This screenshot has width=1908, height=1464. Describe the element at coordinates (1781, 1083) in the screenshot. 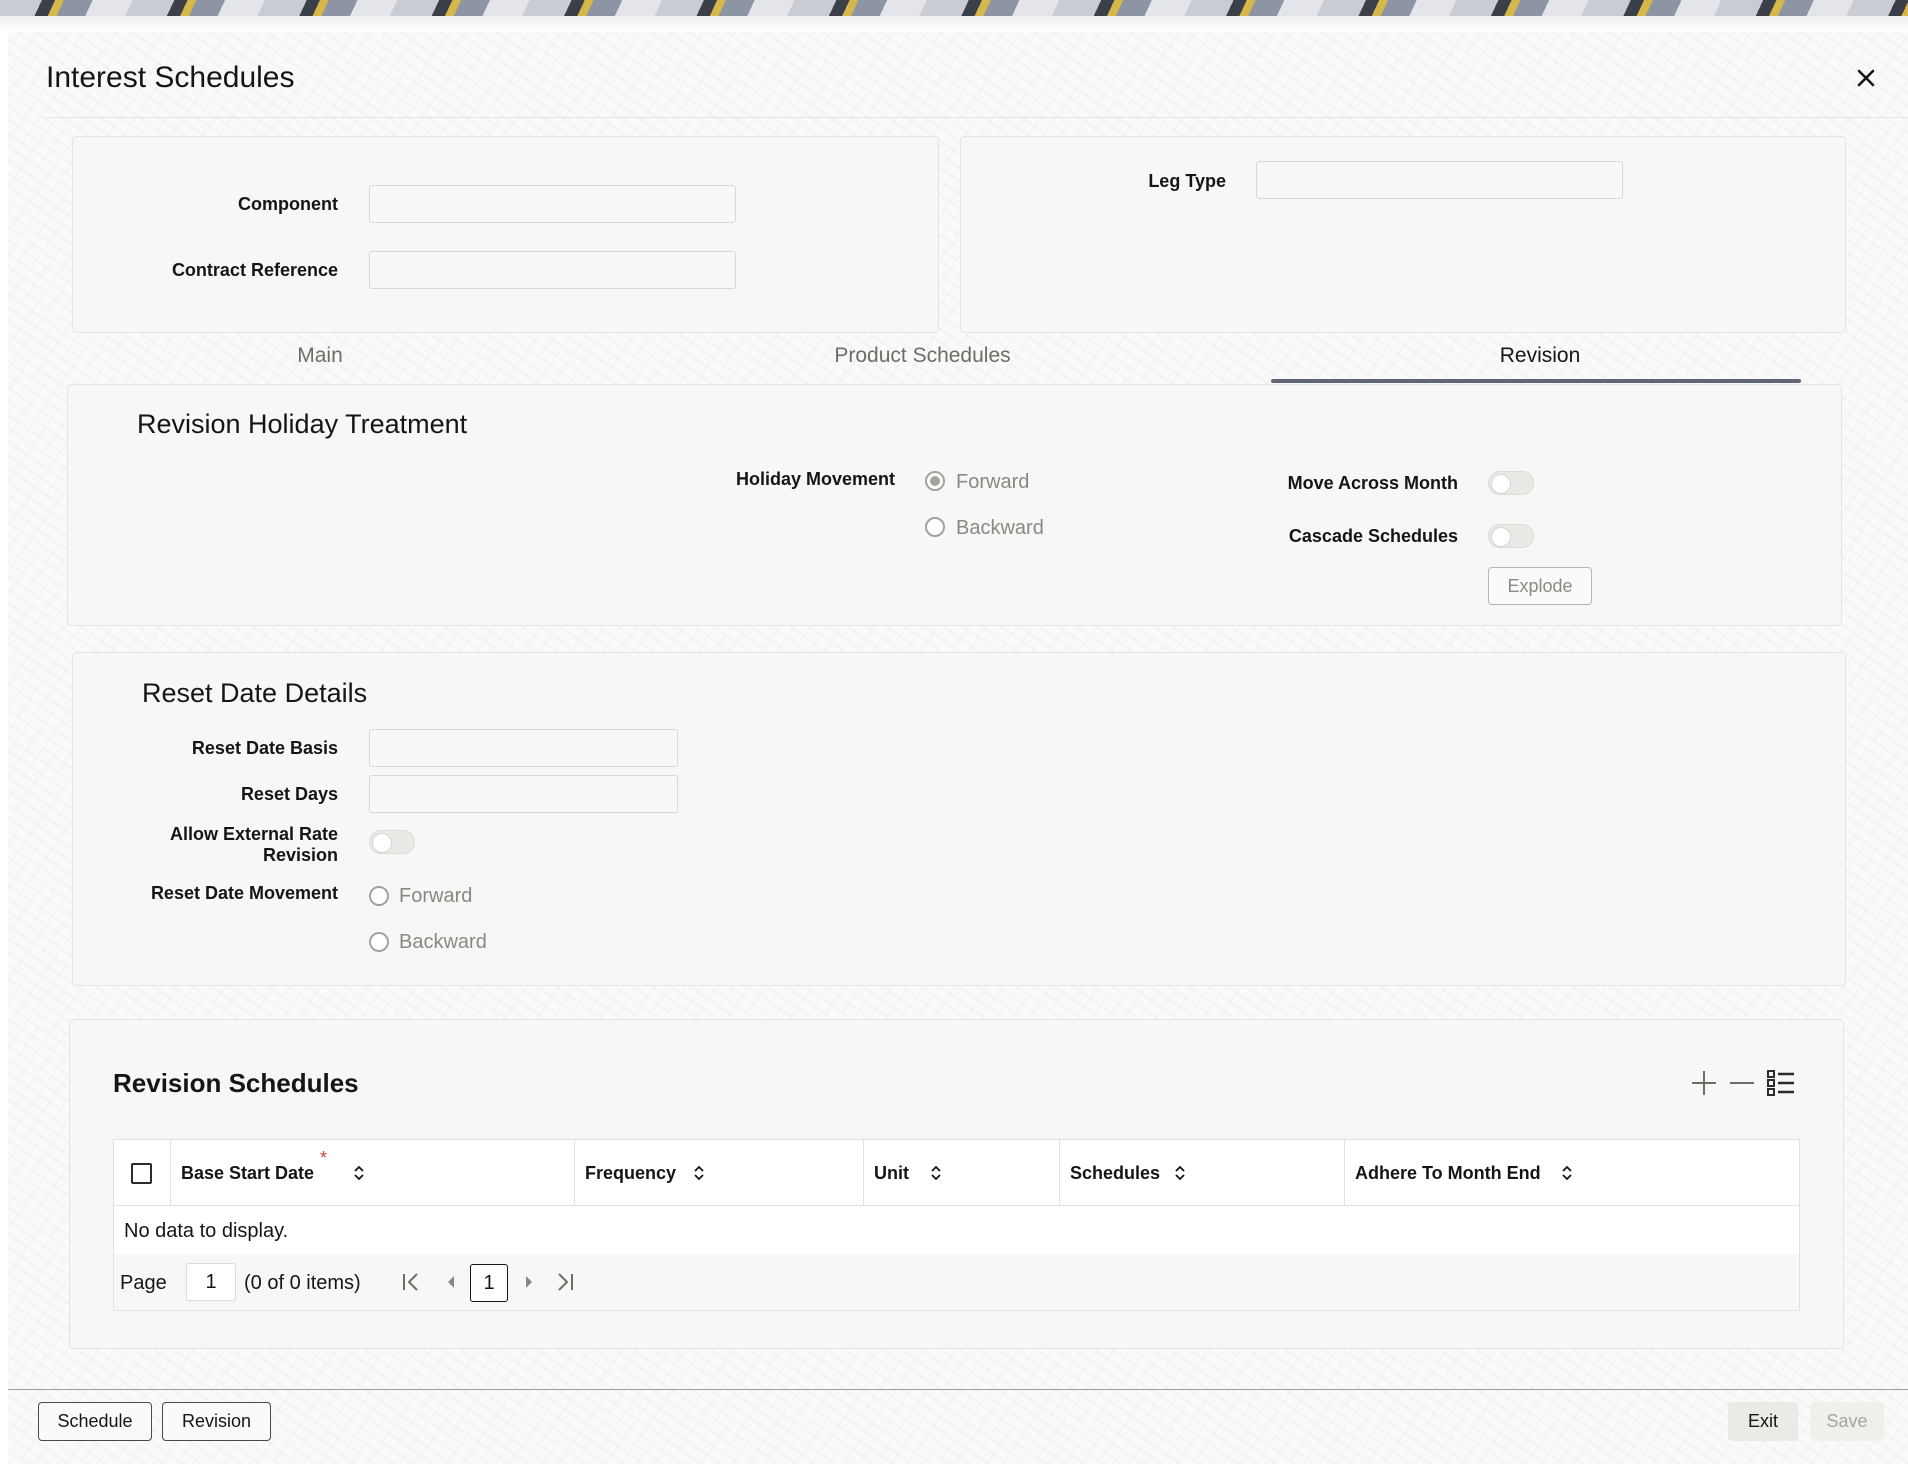

I see `single-record-view-icon` at that location.